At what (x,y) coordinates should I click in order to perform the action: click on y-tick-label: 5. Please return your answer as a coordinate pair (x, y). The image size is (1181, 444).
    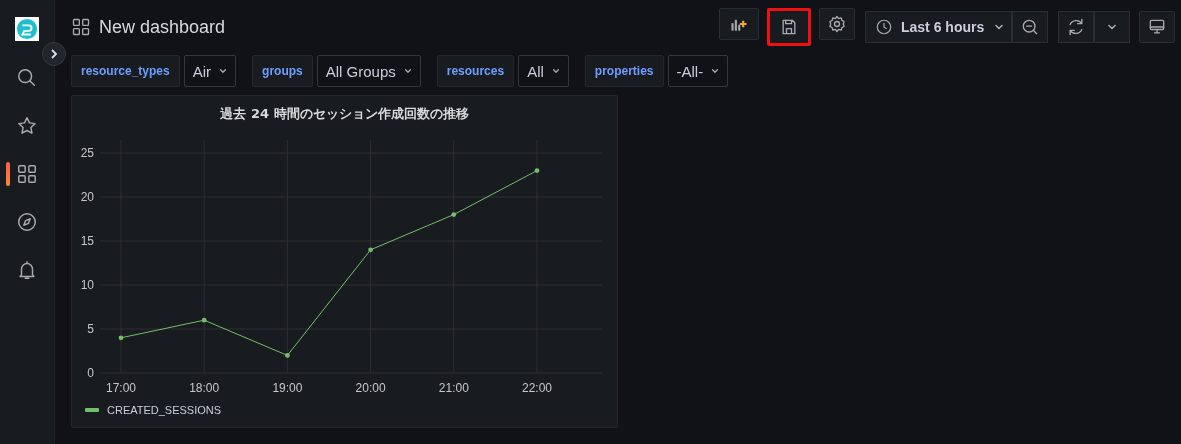
    Looking at the image, I should click on (90, 329).